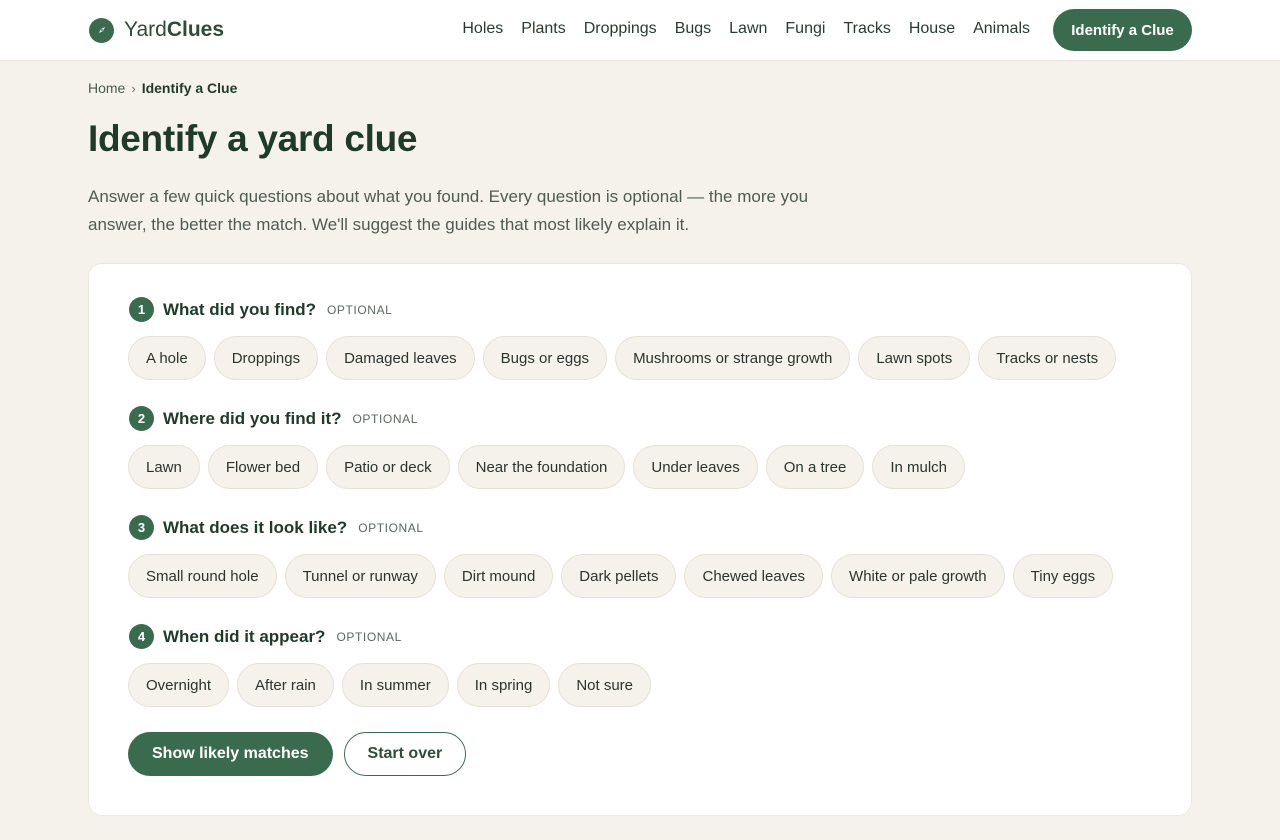 The image size is (1280, 840). What do you see at coordinates (695, 467) in the screenshot?
I see `option-chip: Under leaves` at bounding box center [695, 467].